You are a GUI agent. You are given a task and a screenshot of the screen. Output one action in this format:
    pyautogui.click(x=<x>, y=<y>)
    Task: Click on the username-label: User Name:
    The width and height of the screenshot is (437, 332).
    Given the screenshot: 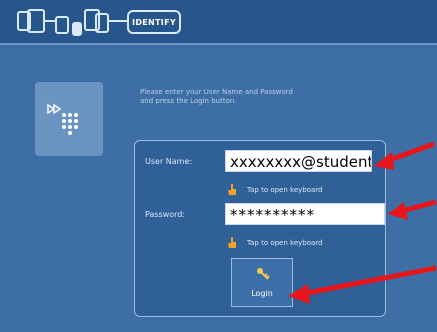 What is the action you would take?
    pyautogui.click(x=169, y=161)
    